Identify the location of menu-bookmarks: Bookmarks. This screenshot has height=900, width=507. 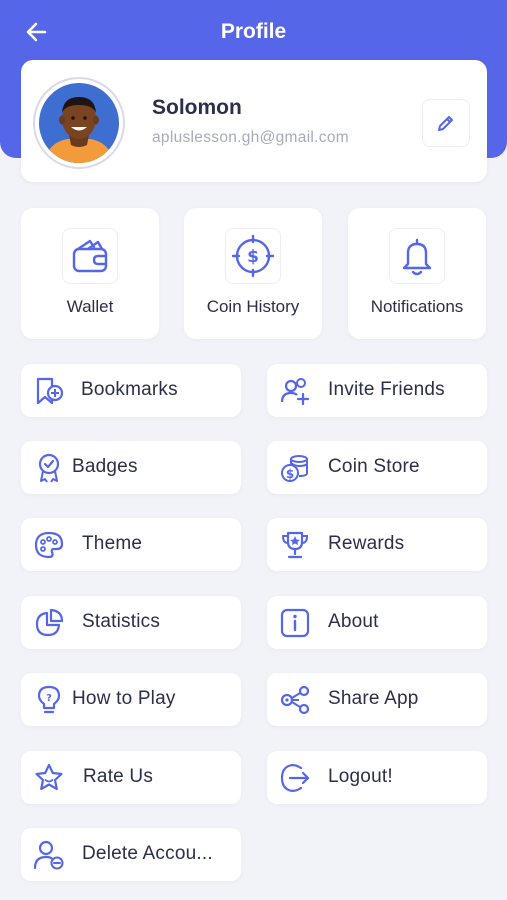
(131, 390).